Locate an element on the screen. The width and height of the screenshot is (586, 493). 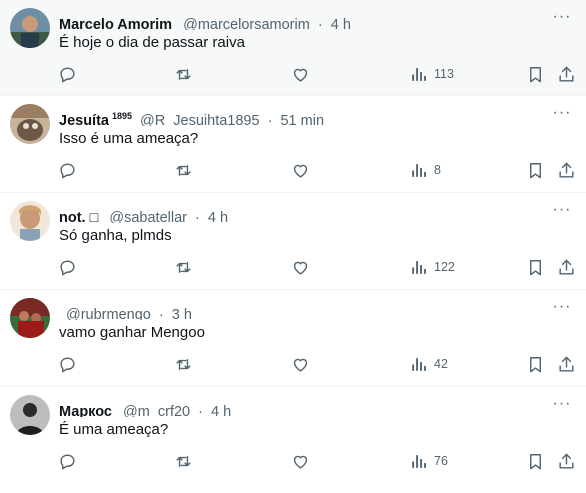
views-button: 8 is located at coordinates (425, 170).